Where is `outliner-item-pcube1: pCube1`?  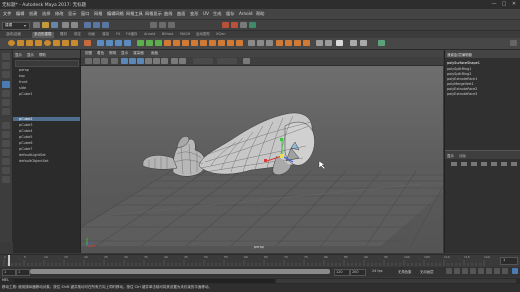
outliner-item-pcube1: pCube1 is located at coordinates (26, 94).